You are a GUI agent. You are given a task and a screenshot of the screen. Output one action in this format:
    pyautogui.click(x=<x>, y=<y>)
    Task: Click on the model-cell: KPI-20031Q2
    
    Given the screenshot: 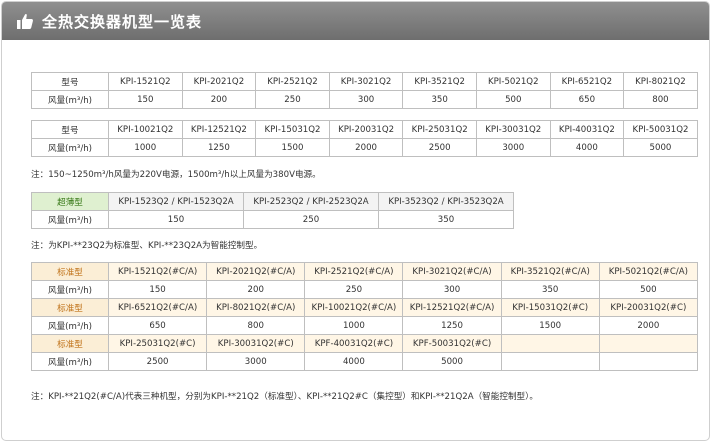 What is the action you would take?
    pyautogui.click(x=366, y=129)
    